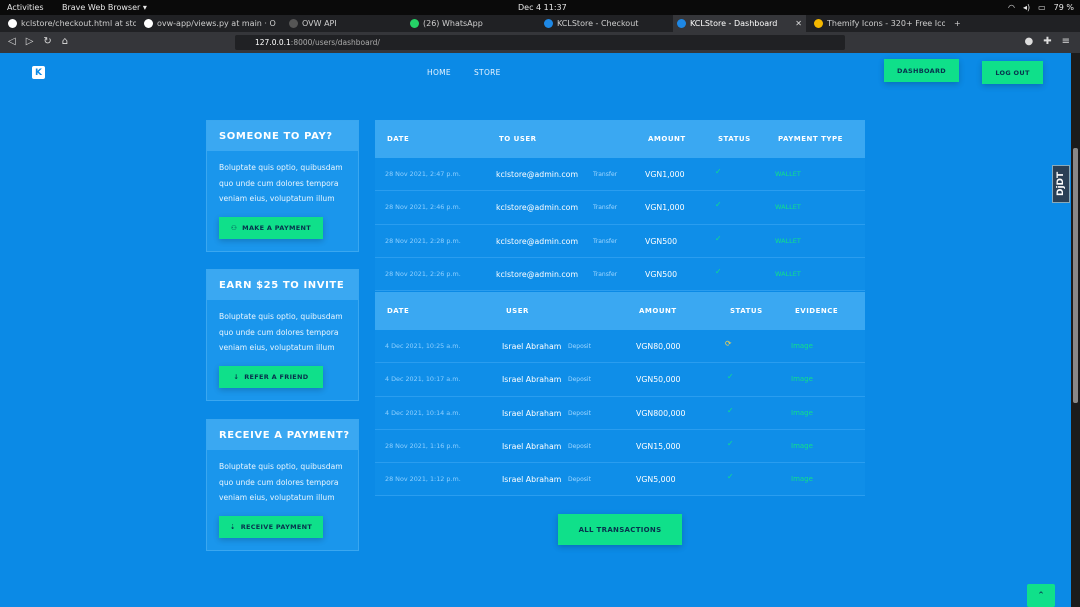 The image size is (1080, 607). Describe the element at coordinates (423, 412) in the screenshot. I see `row-date: 4 Dec 2021, 10:14 a.m.` at that location.